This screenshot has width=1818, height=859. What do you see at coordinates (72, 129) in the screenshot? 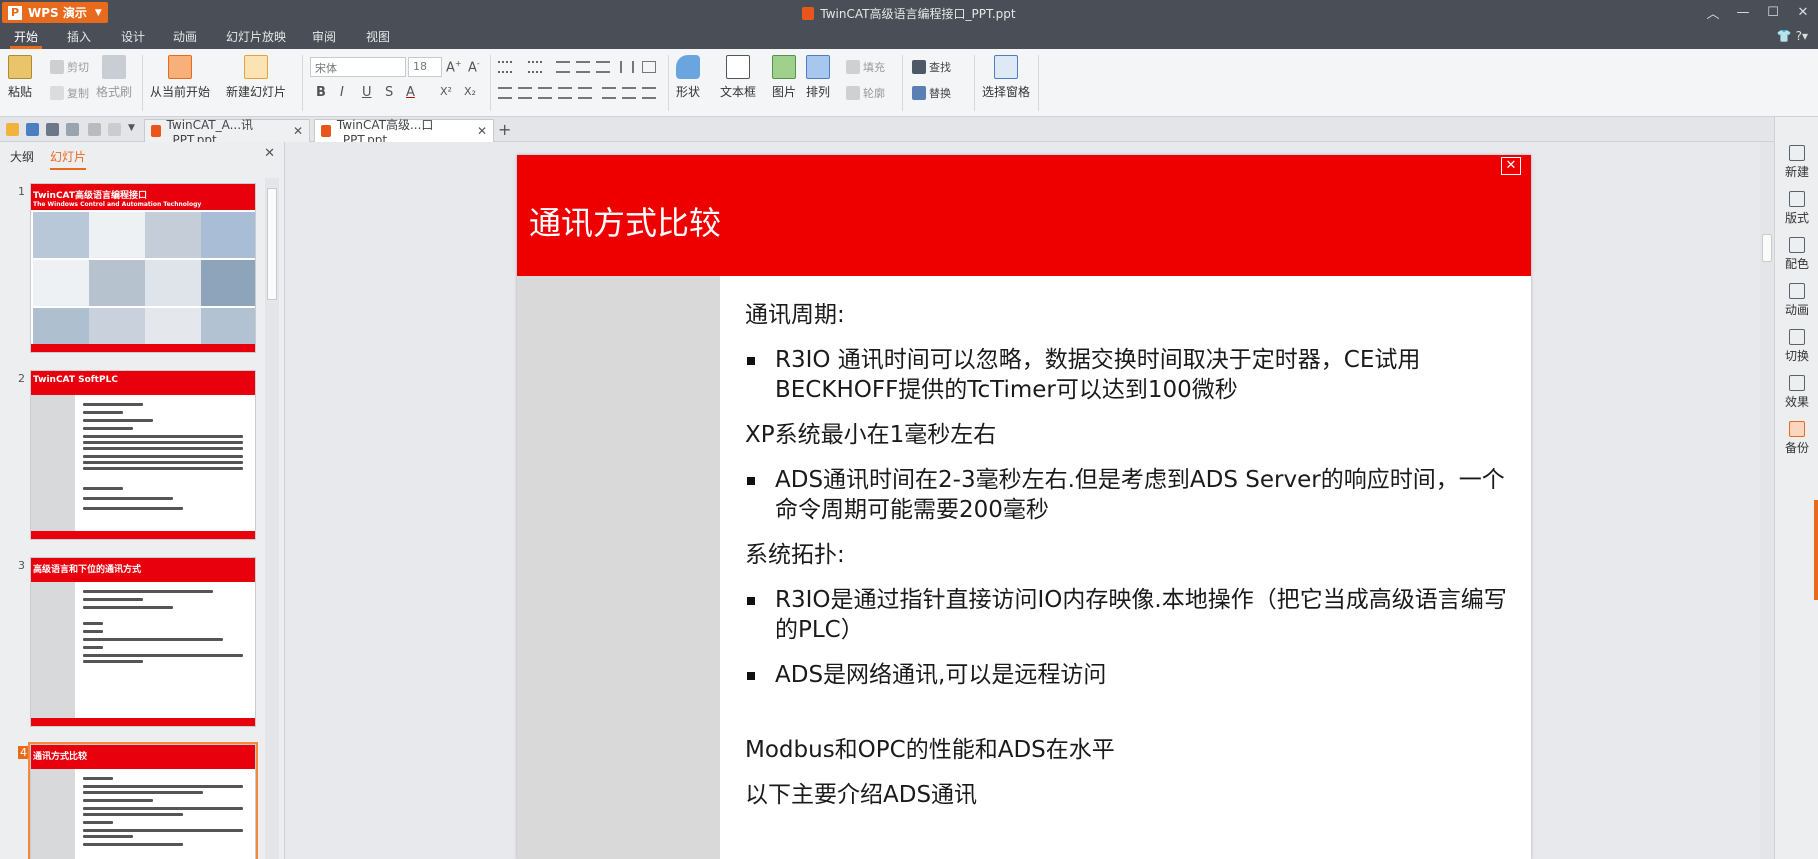
I see `print-preview-icon` at bounding box center [72, 129].